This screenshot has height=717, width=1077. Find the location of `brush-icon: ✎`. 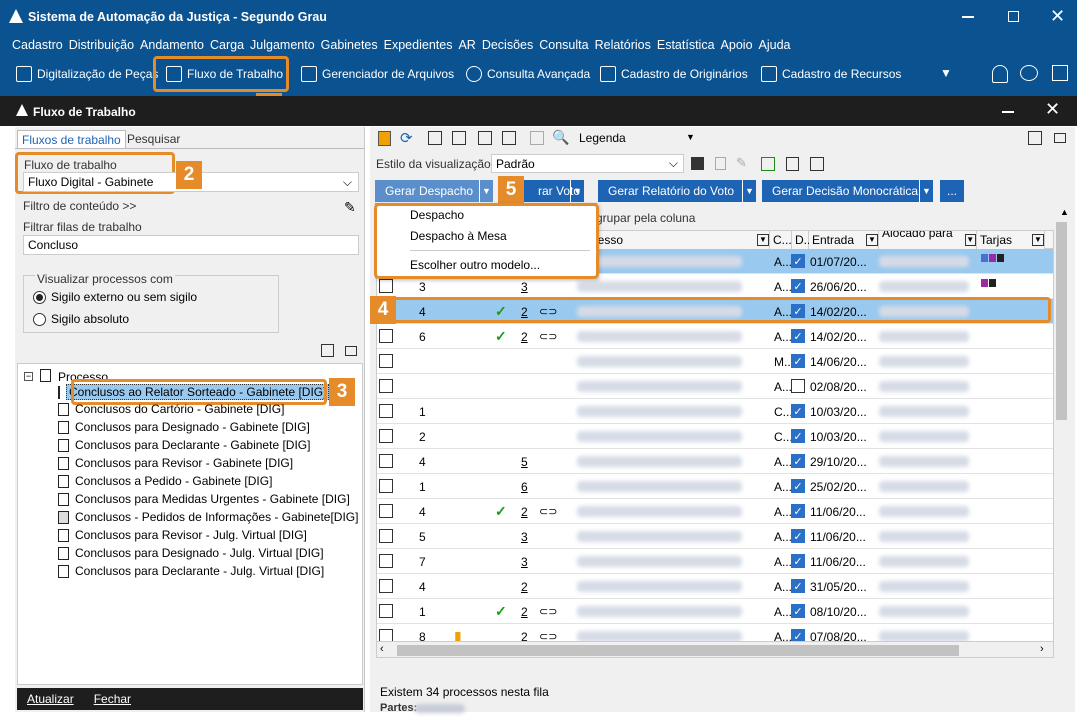

brush-icon: ✎ is located at coordinates (350, 207).